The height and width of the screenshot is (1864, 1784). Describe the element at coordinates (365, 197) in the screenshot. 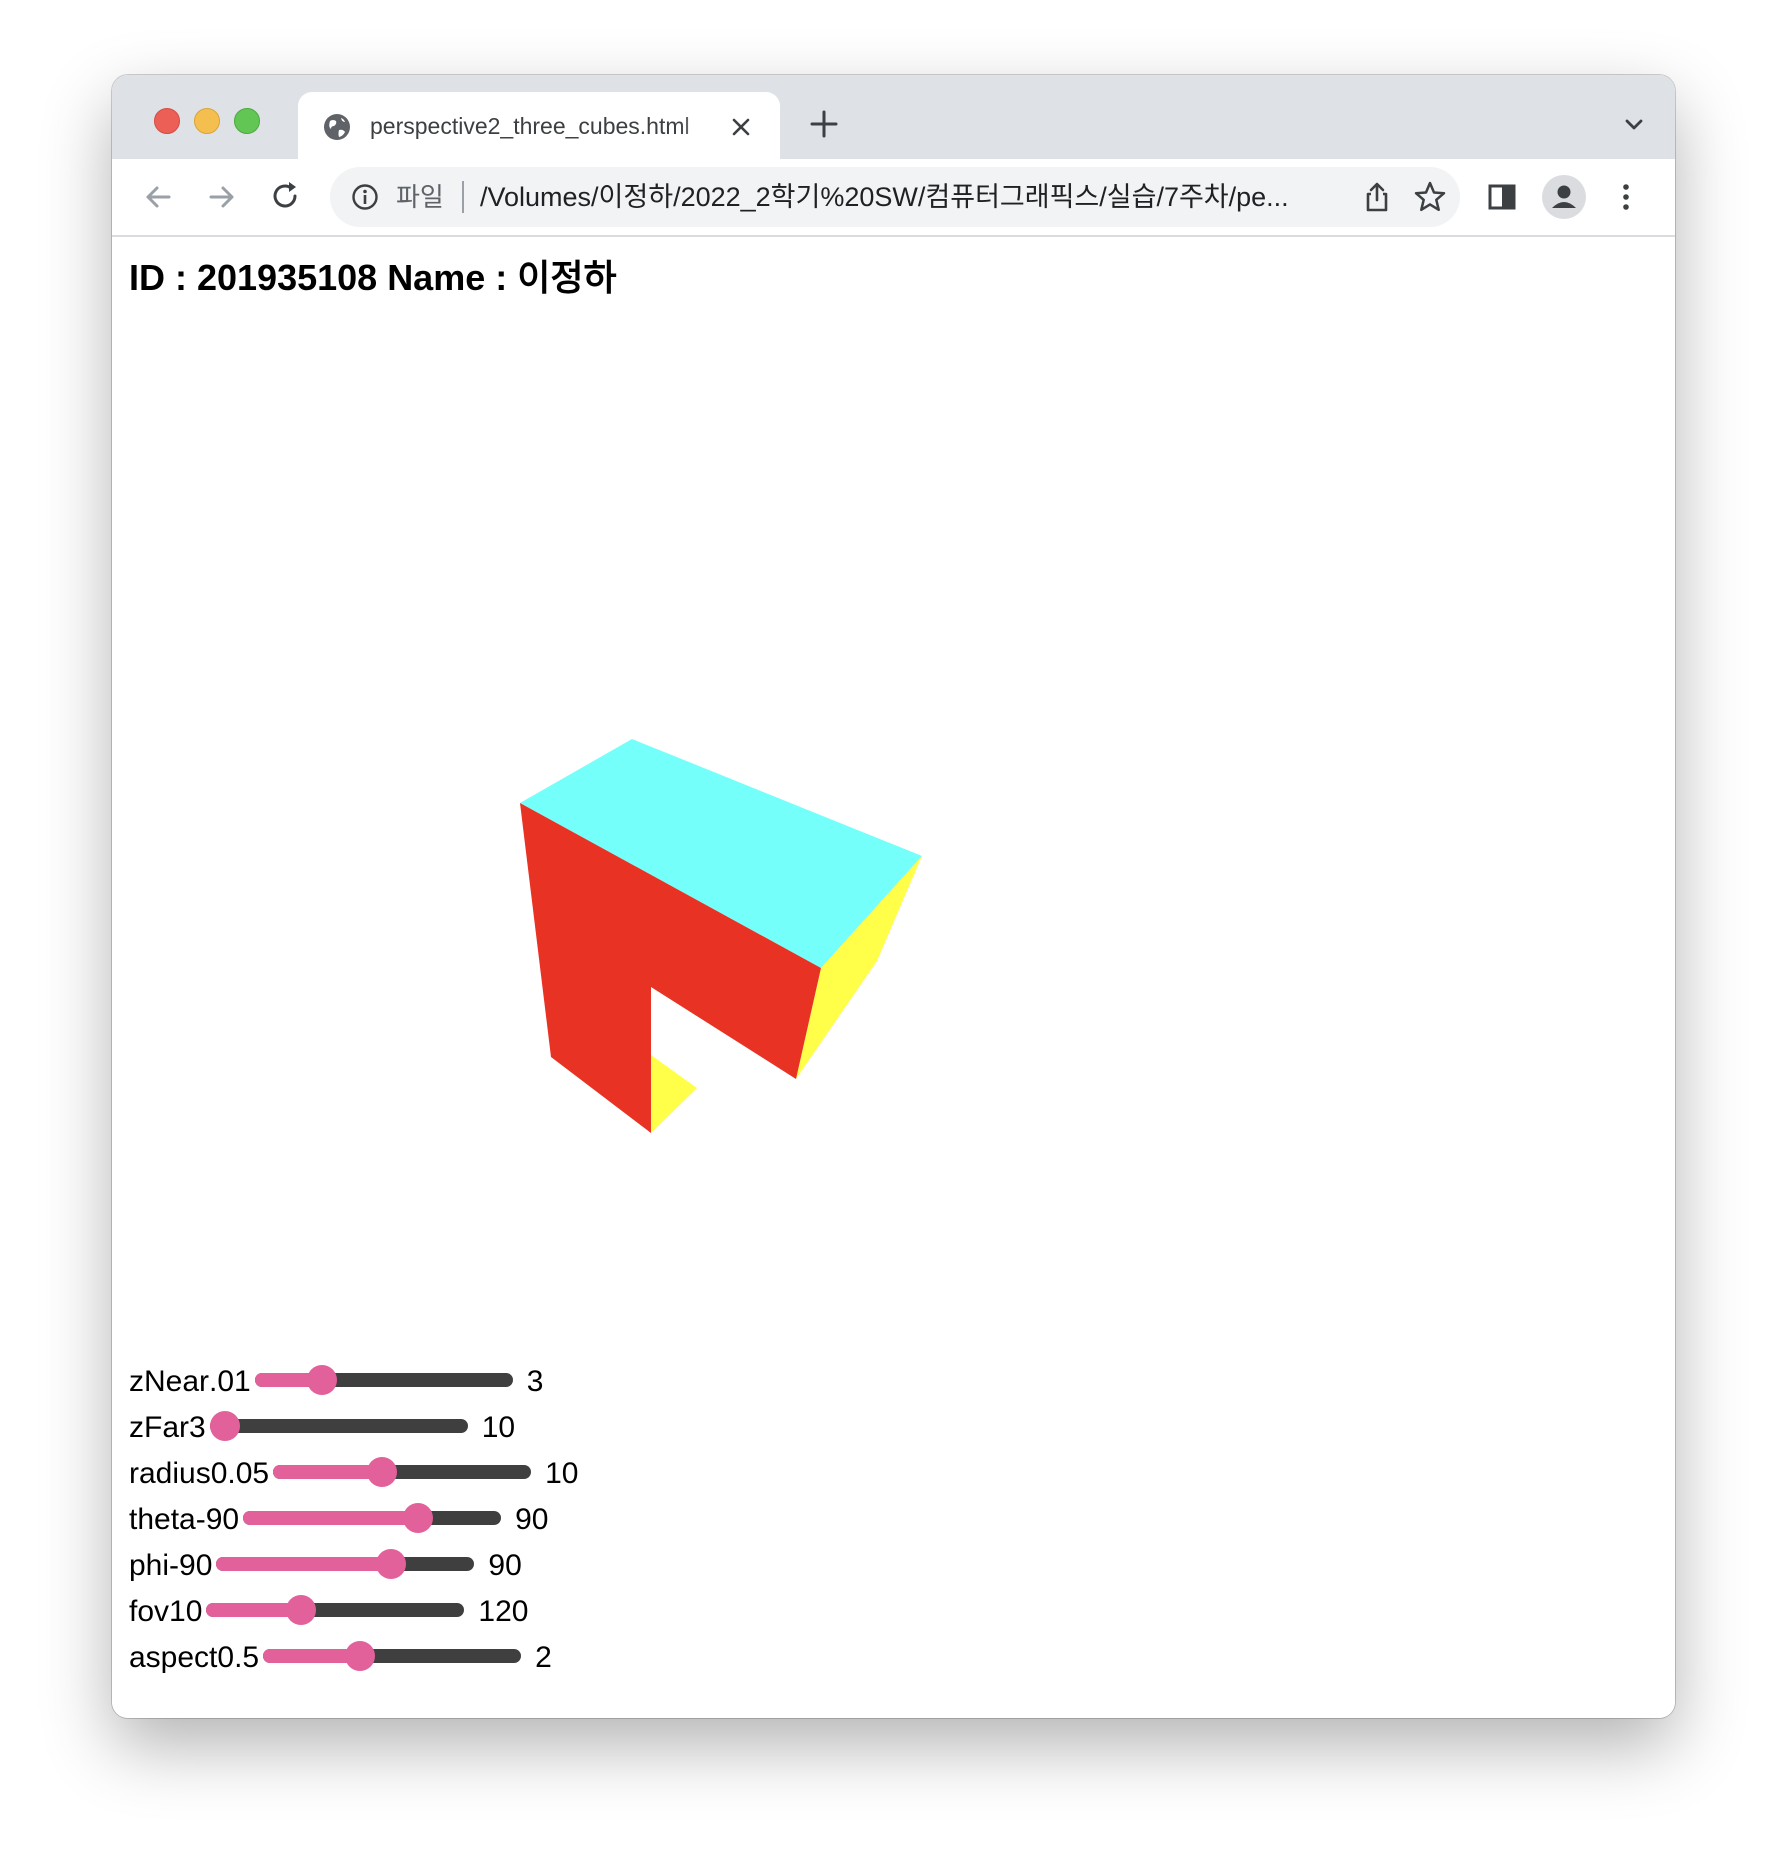

I see `info-icon` at that location.